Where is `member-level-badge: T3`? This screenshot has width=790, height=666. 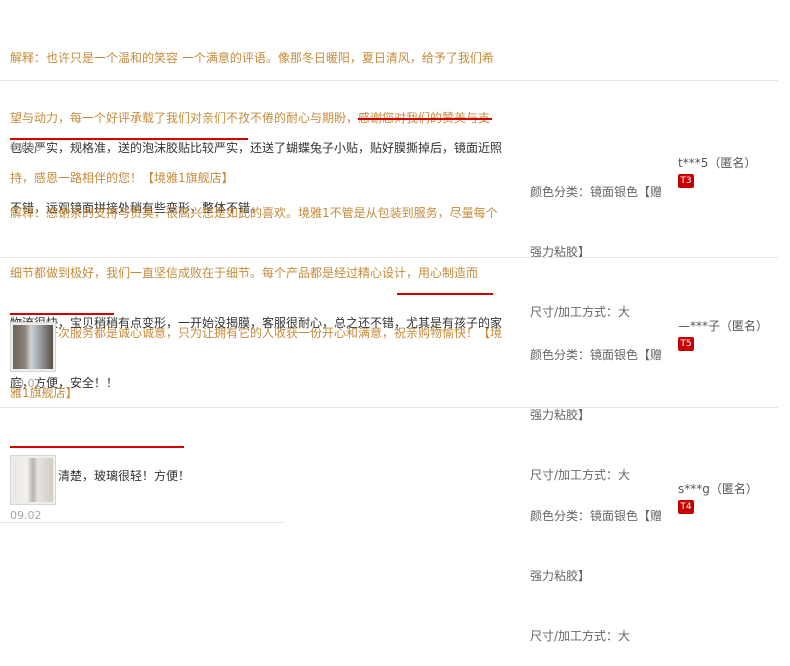 member-level-badge: T3 is located at coordinates (686, 181).